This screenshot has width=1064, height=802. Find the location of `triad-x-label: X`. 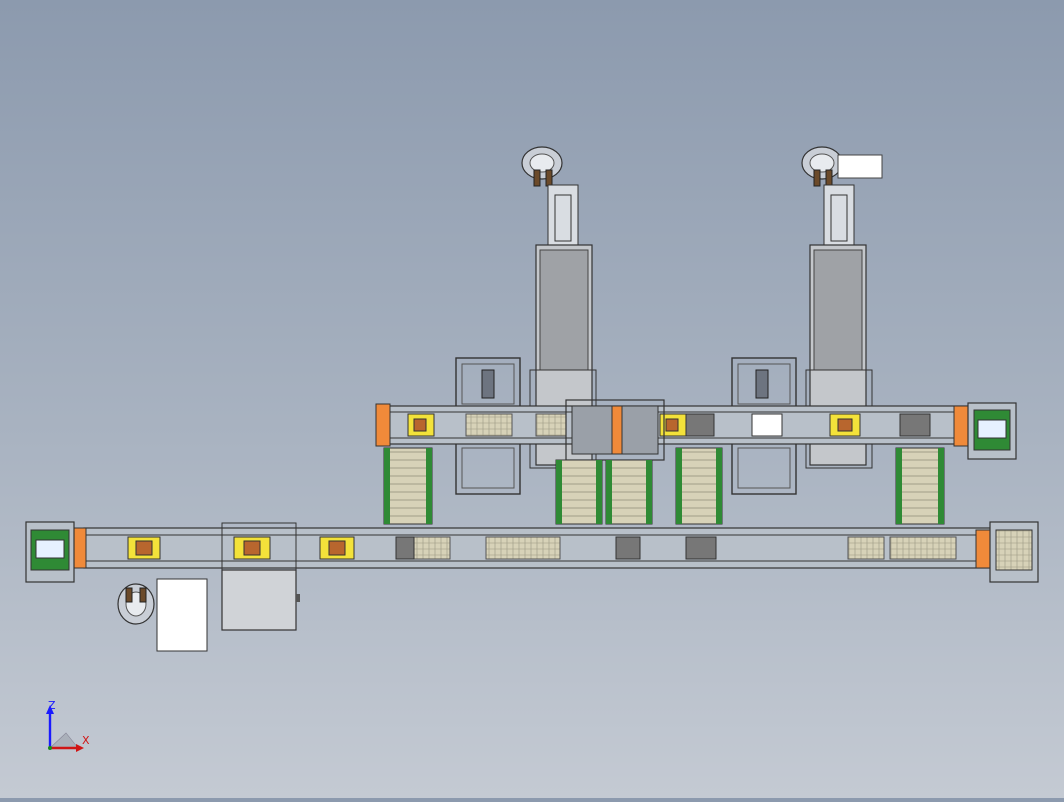

triad-x-label: X is located at coordinates (86, 740).